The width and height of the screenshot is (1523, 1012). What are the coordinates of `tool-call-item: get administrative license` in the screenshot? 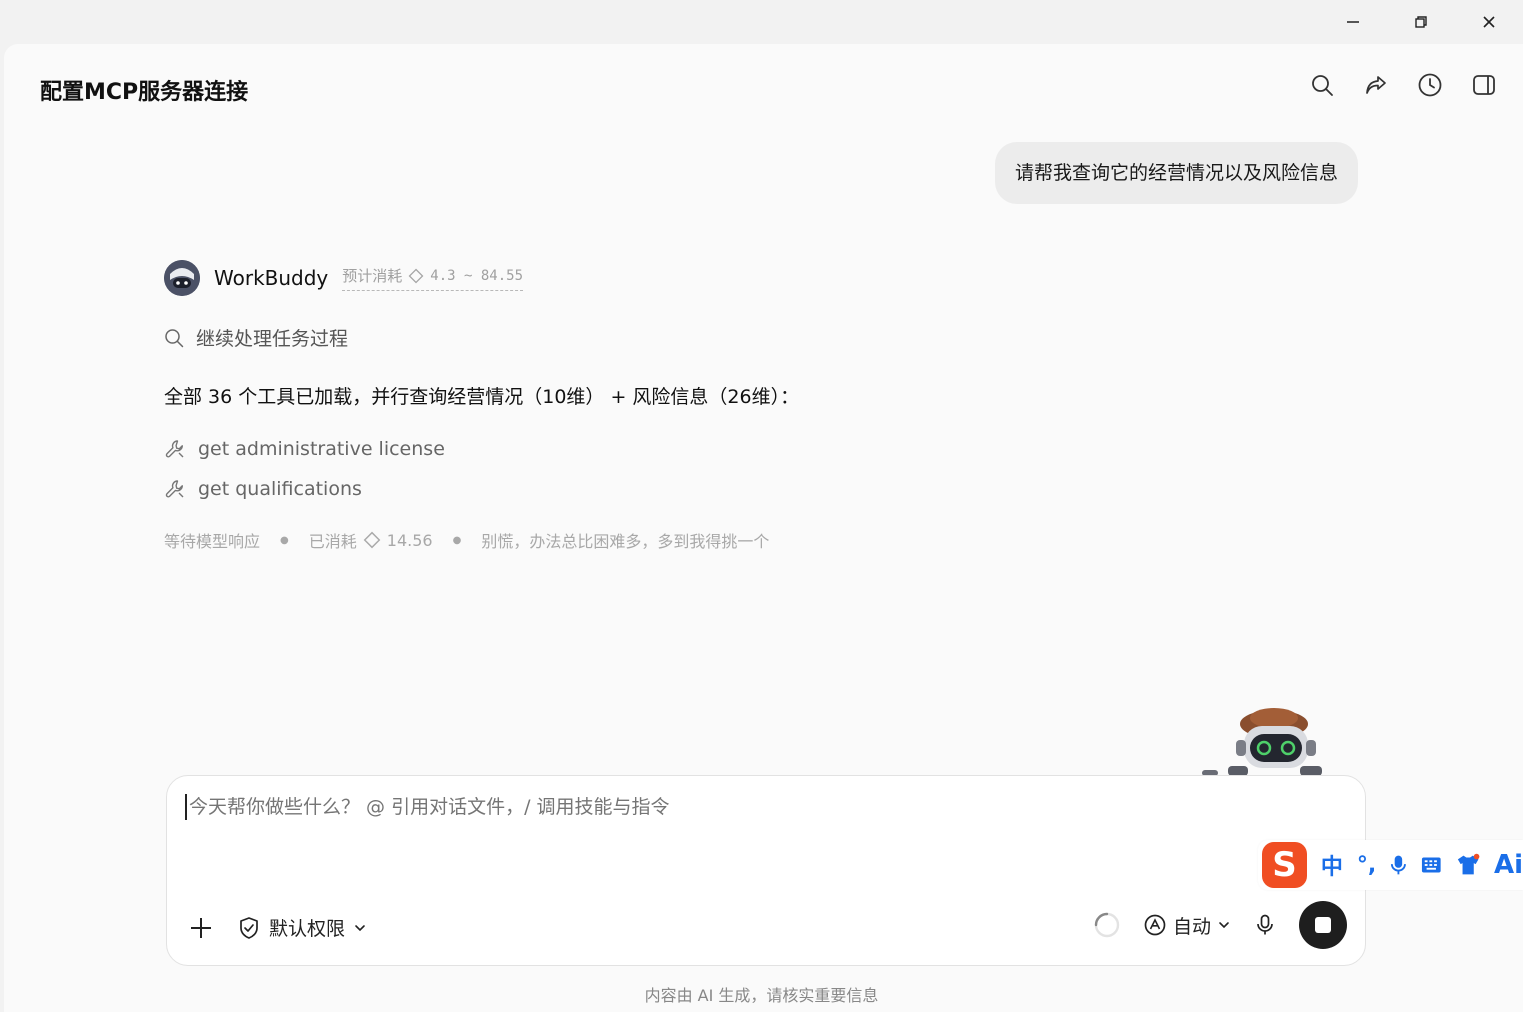 It's located at (304, 449).